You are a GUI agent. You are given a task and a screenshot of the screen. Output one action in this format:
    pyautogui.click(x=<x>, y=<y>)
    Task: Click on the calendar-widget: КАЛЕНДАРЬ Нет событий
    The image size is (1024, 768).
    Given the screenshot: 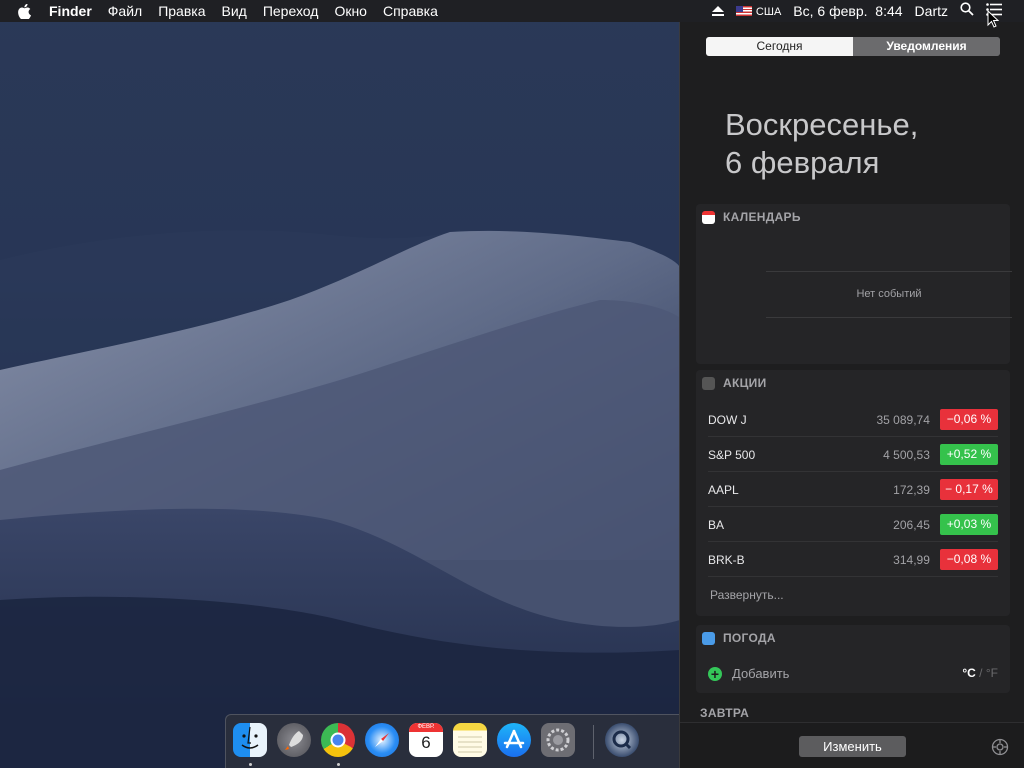 What is the action you would take?
    pyautogui.click(x=854, y=284)
    